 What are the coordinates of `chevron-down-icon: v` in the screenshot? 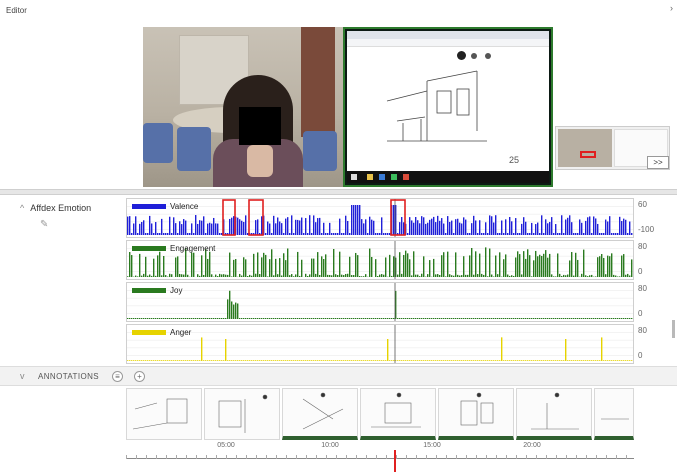 It's located at (22, 376).